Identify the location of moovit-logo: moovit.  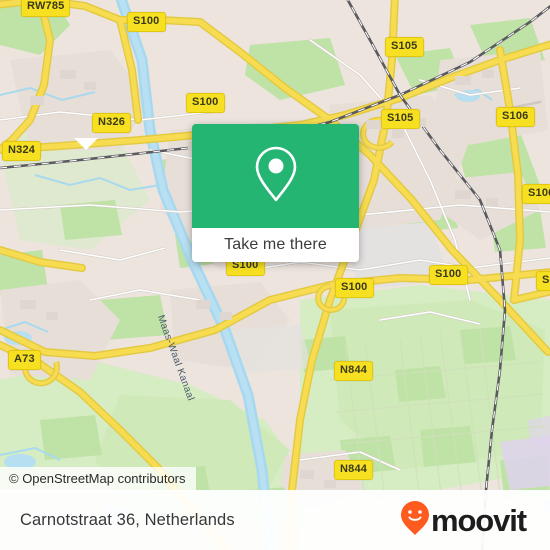
(463, 520).